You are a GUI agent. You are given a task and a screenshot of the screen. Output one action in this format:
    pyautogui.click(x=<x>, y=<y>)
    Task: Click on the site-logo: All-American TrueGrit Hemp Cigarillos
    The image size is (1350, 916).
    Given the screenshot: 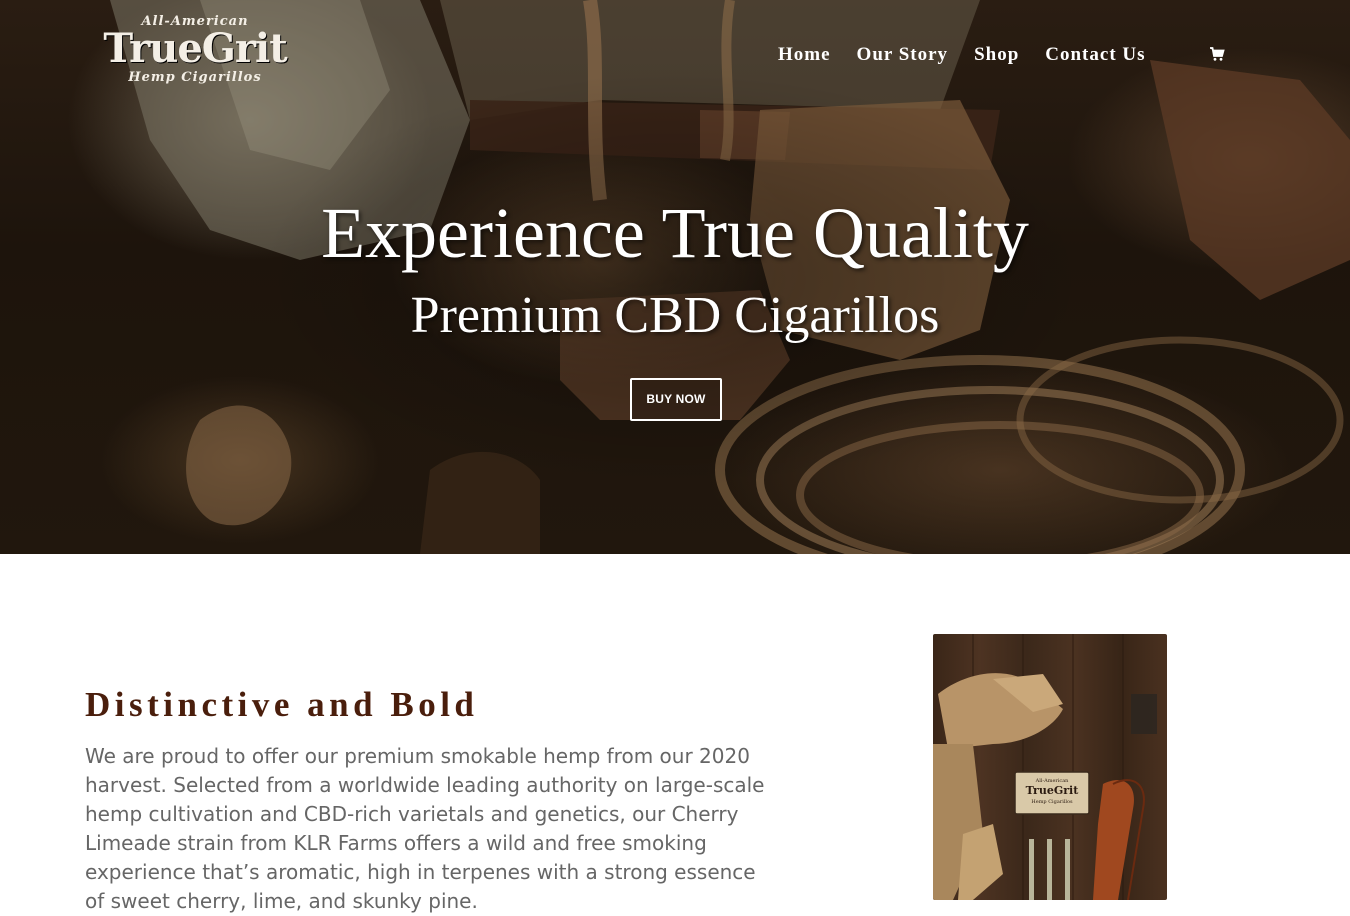 What is the action you would take?
    pyautogui.click(x=195, y=51)
    